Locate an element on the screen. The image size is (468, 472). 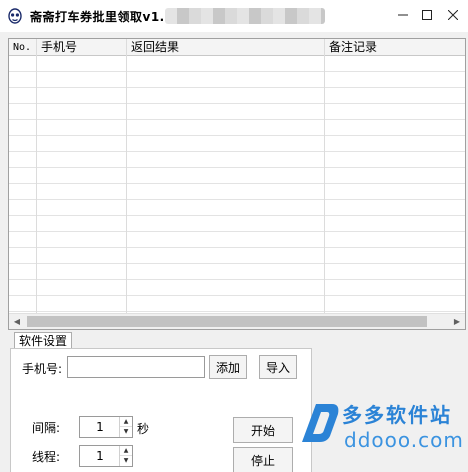
ddooo-logo-icon is located at coordinates (320, 423).